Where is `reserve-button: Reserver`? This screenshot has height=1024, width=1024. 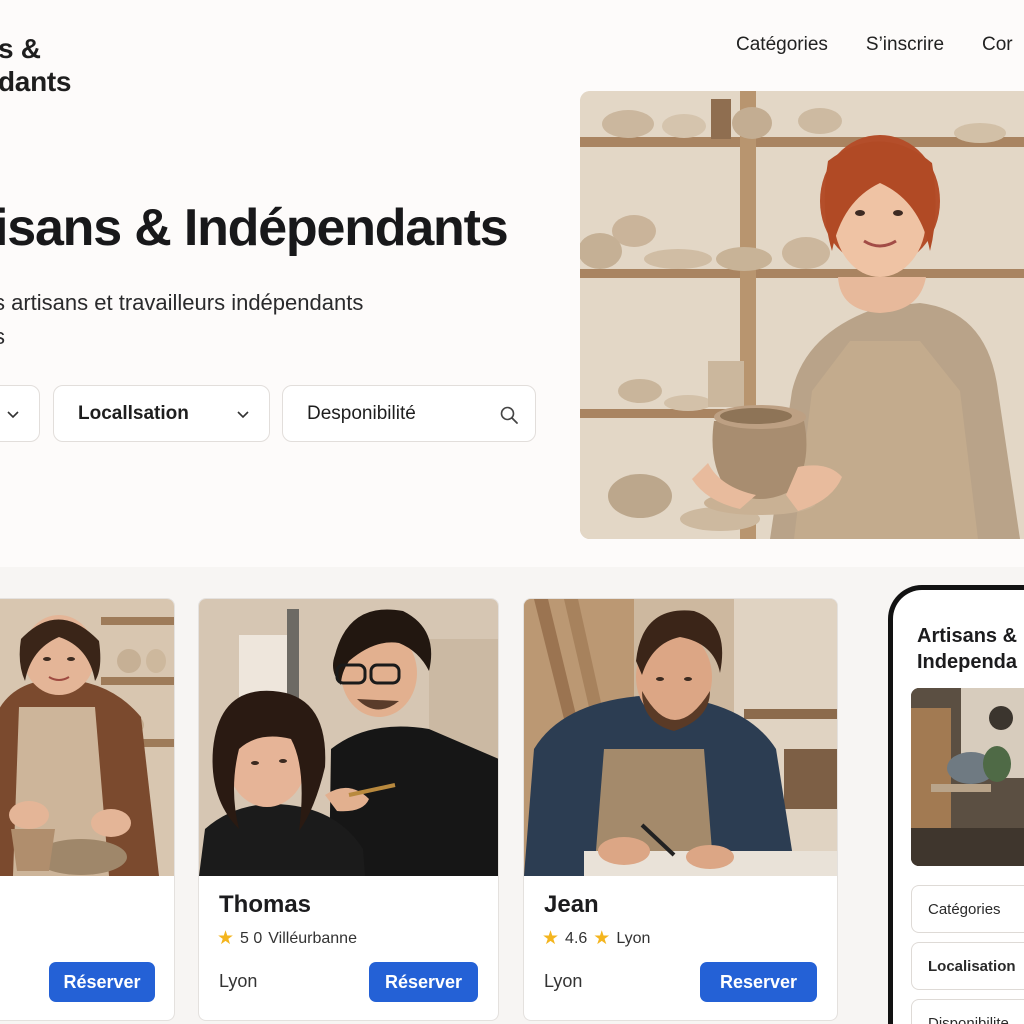
reserve-button: Reserver is located at coordinates (758, 982).